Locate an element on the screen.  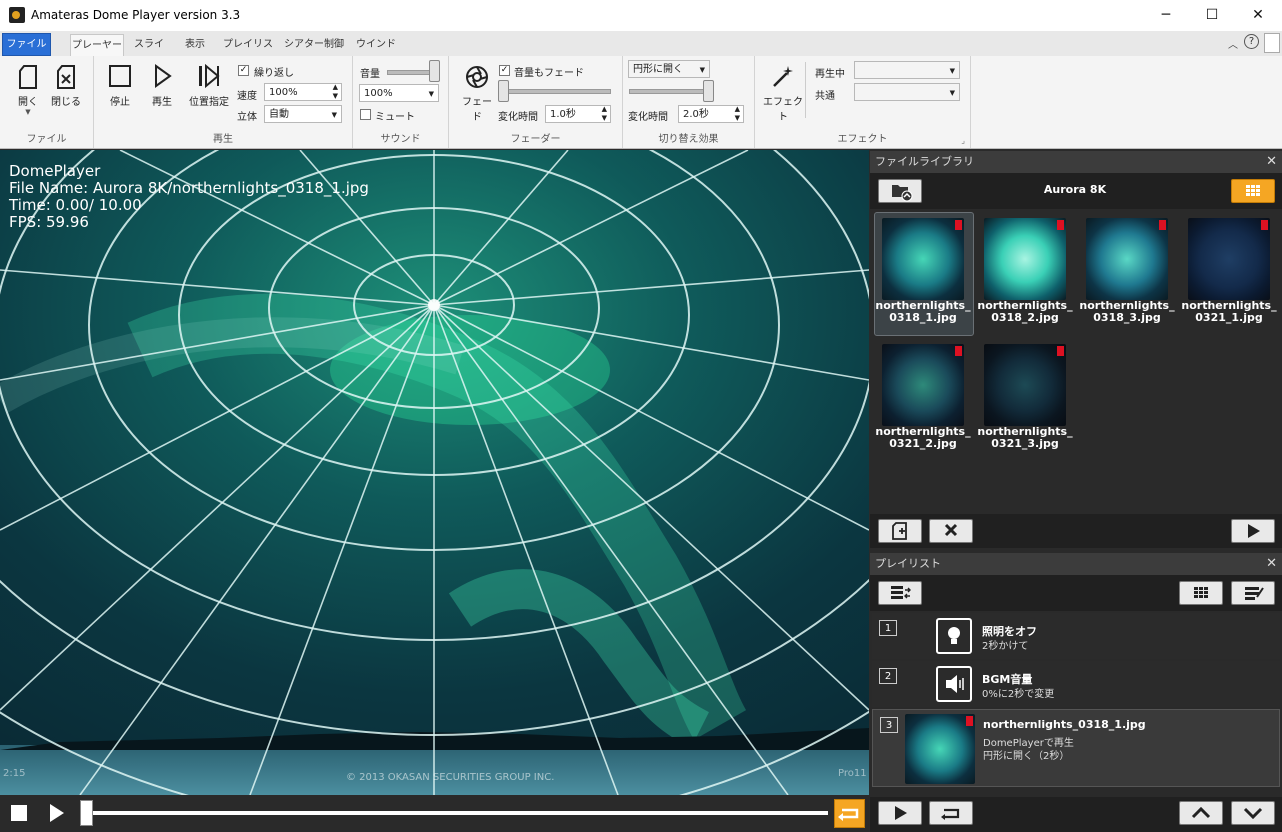
scroll-handle is located at coordinates (1272, 43).